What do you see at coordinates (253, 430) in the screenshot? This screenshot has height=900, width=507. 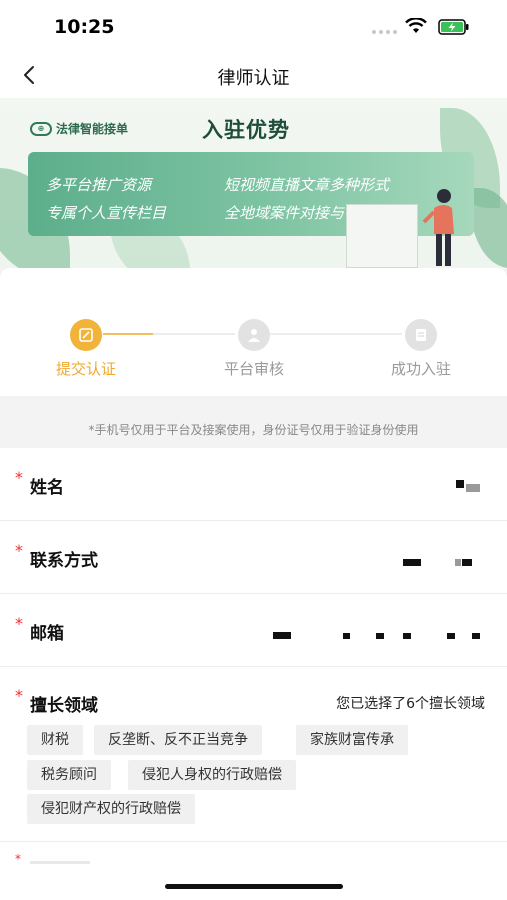 I see `privacy-notice: *手机号仅用于平台及接案使用，身份证号仅用于验证身份使用` at bounding box center [253, 430].